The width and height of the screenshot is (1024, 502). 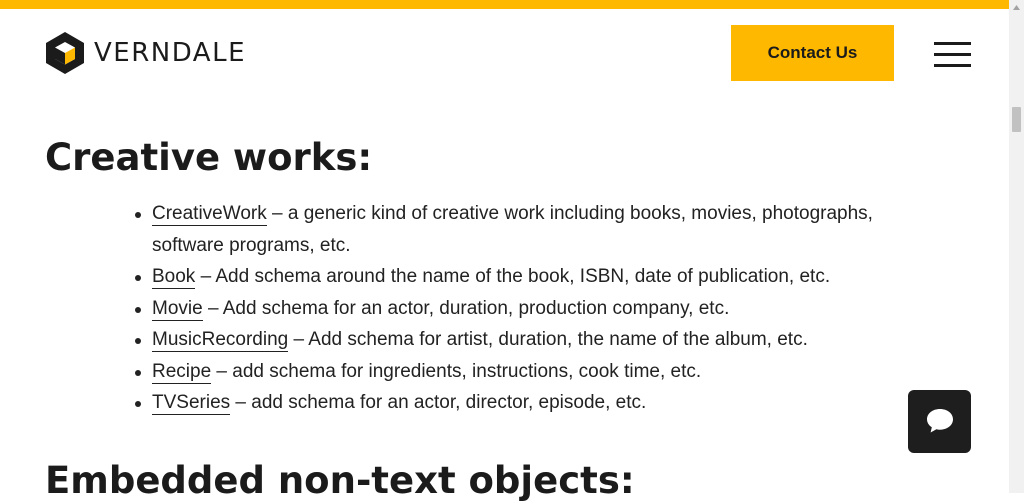 What do you see at coordinates (170, 53) in the screenshot?
I see `logo-text: VERNDALE` at bounding box center [170, 53].